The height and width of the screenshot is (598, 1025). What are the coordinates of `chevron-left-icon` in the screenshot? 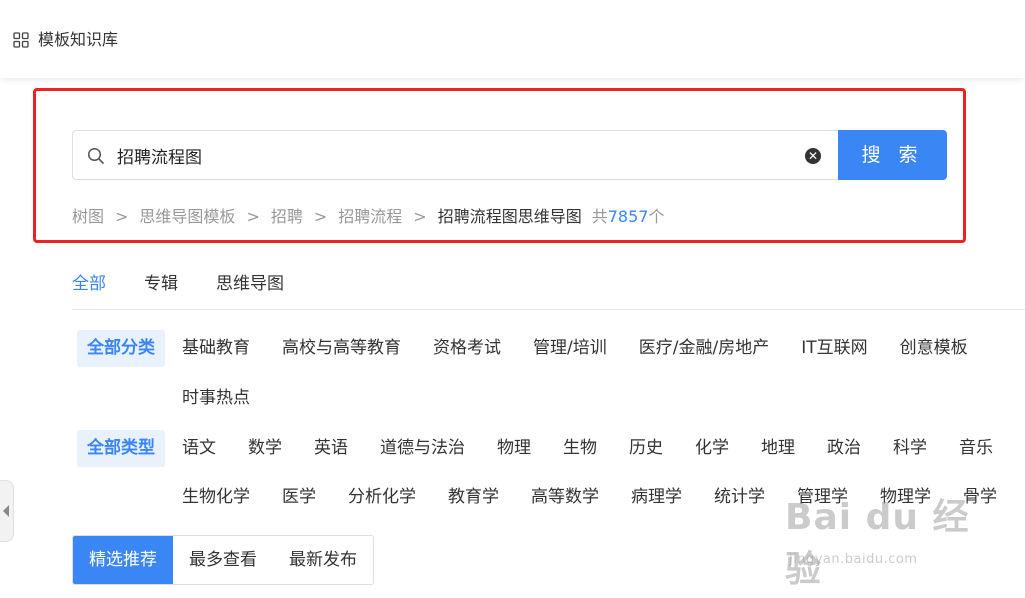 It's located at (6, 511).